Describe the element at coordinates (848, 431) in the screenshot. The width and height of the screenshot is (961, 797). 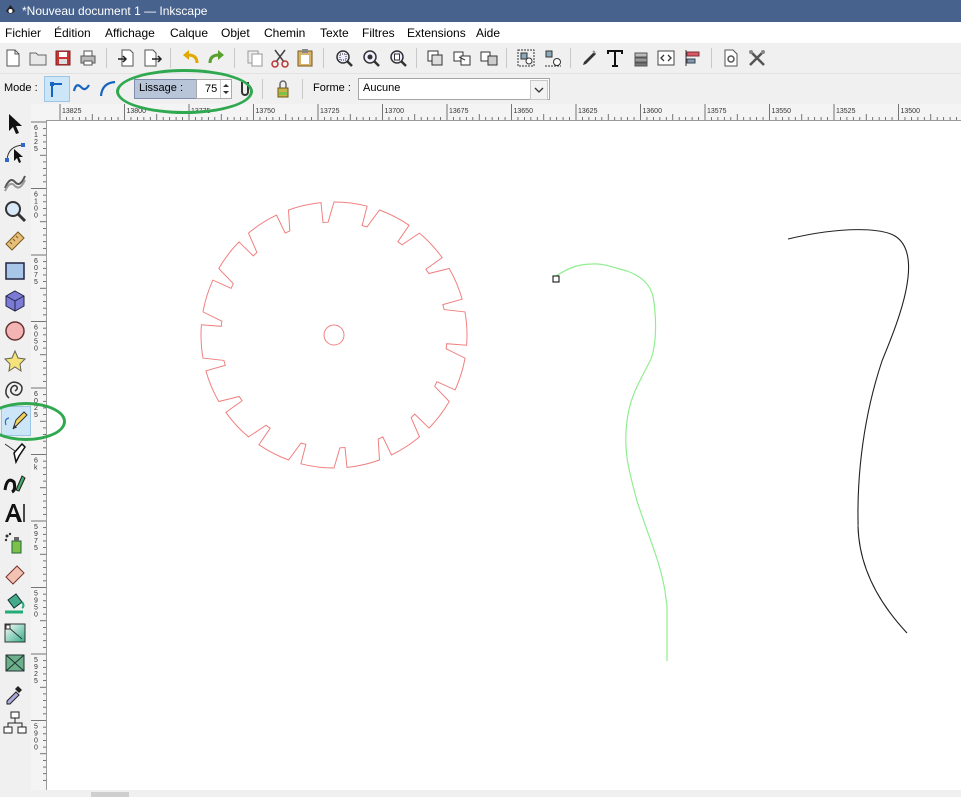
I see `black-curve-path` at that location.